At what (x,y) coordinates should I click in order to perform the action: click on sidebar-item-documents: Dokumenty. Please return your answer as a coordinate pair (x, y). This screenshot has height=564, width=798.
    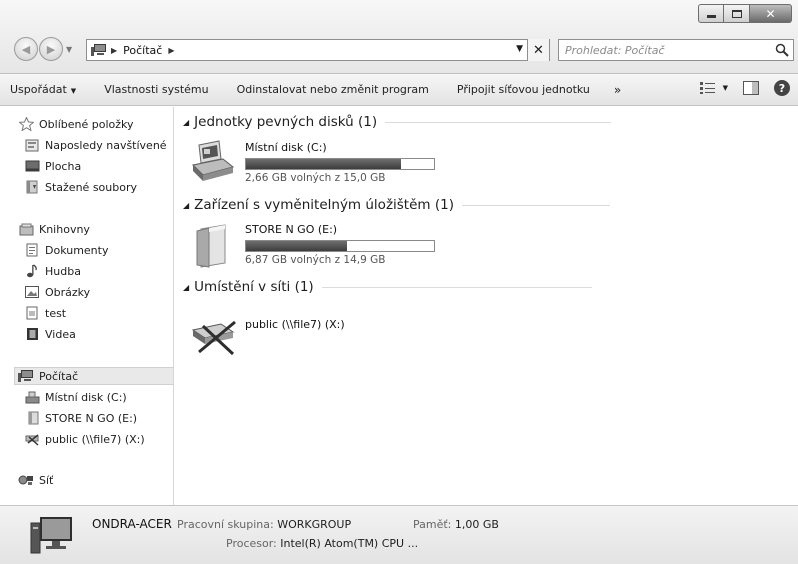
    Looking at the image, I should click on (66, 250).